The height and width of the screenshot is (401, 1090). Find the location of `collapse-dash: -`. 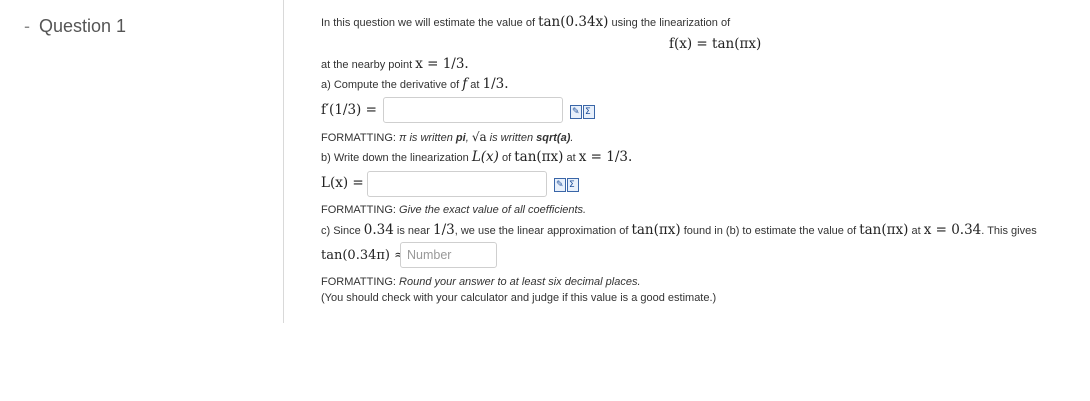

collapse-dash: - is located at coordinates (27, 26).